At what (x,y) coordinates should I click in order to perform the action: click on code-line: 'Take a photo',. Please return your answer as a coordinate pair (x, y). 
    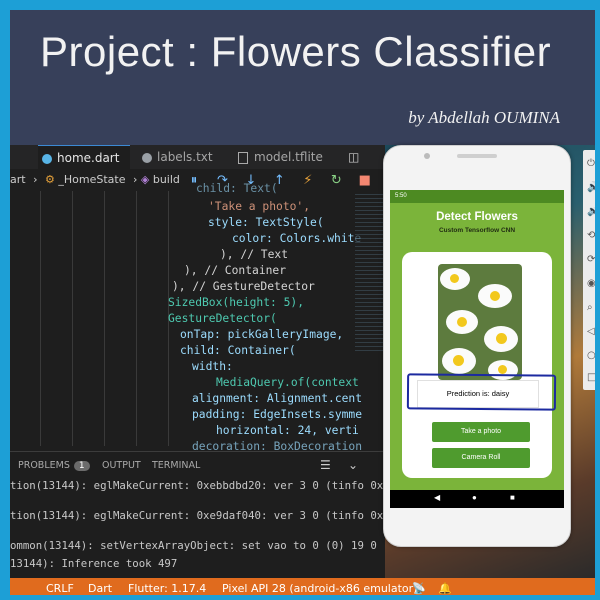
    Looking at the image, I should click on (259, 206).